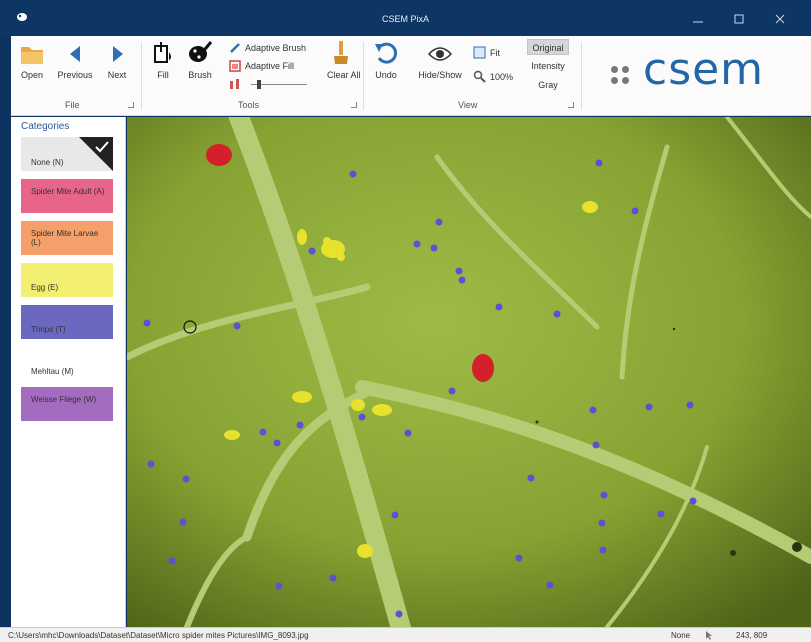 This screenshot has width=811, height=642. What do you see at coordinates (68, 191) in the screenshot?
I see `category-label: Spider Mite Adult (A)` at bounding box center [68, 191].